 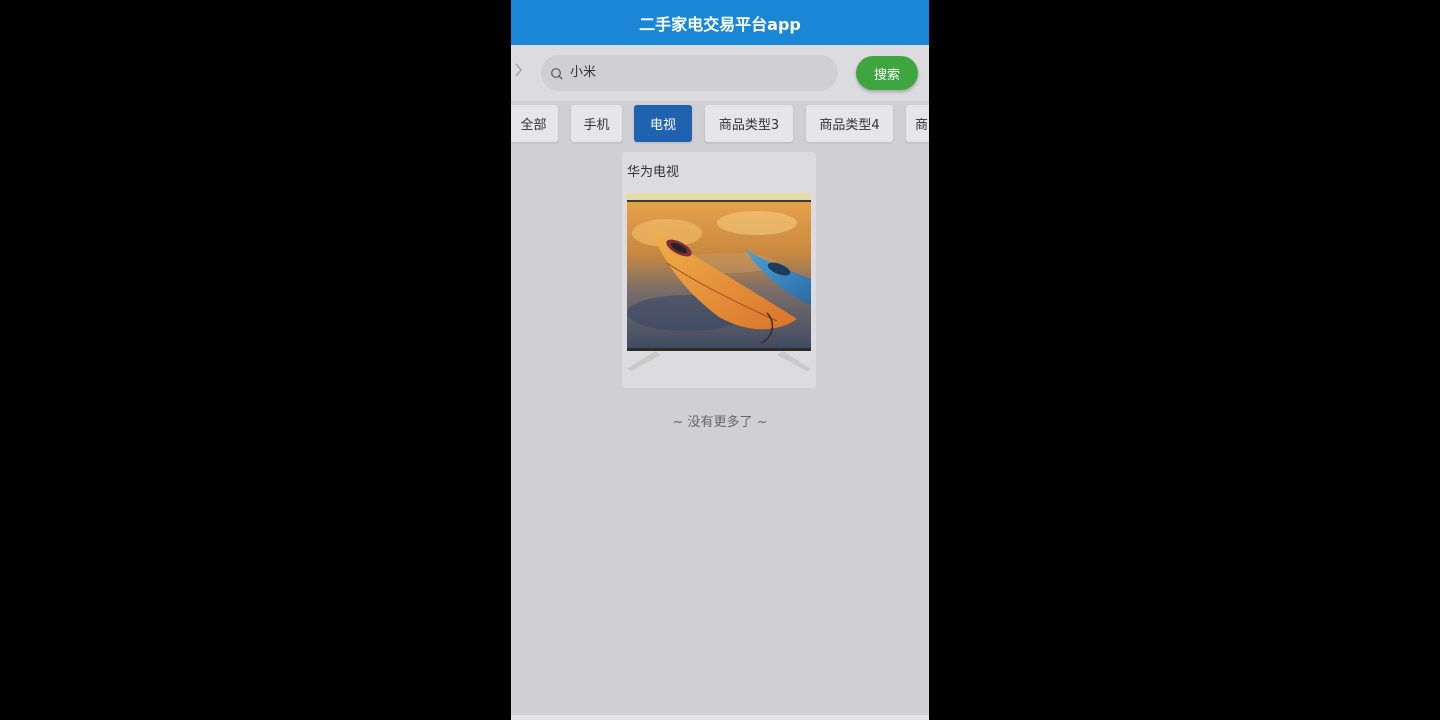 What do you see at coordinates (689, 73) in the screenshot?
I see `search-input: 小米` at bounding box center [689, 73].